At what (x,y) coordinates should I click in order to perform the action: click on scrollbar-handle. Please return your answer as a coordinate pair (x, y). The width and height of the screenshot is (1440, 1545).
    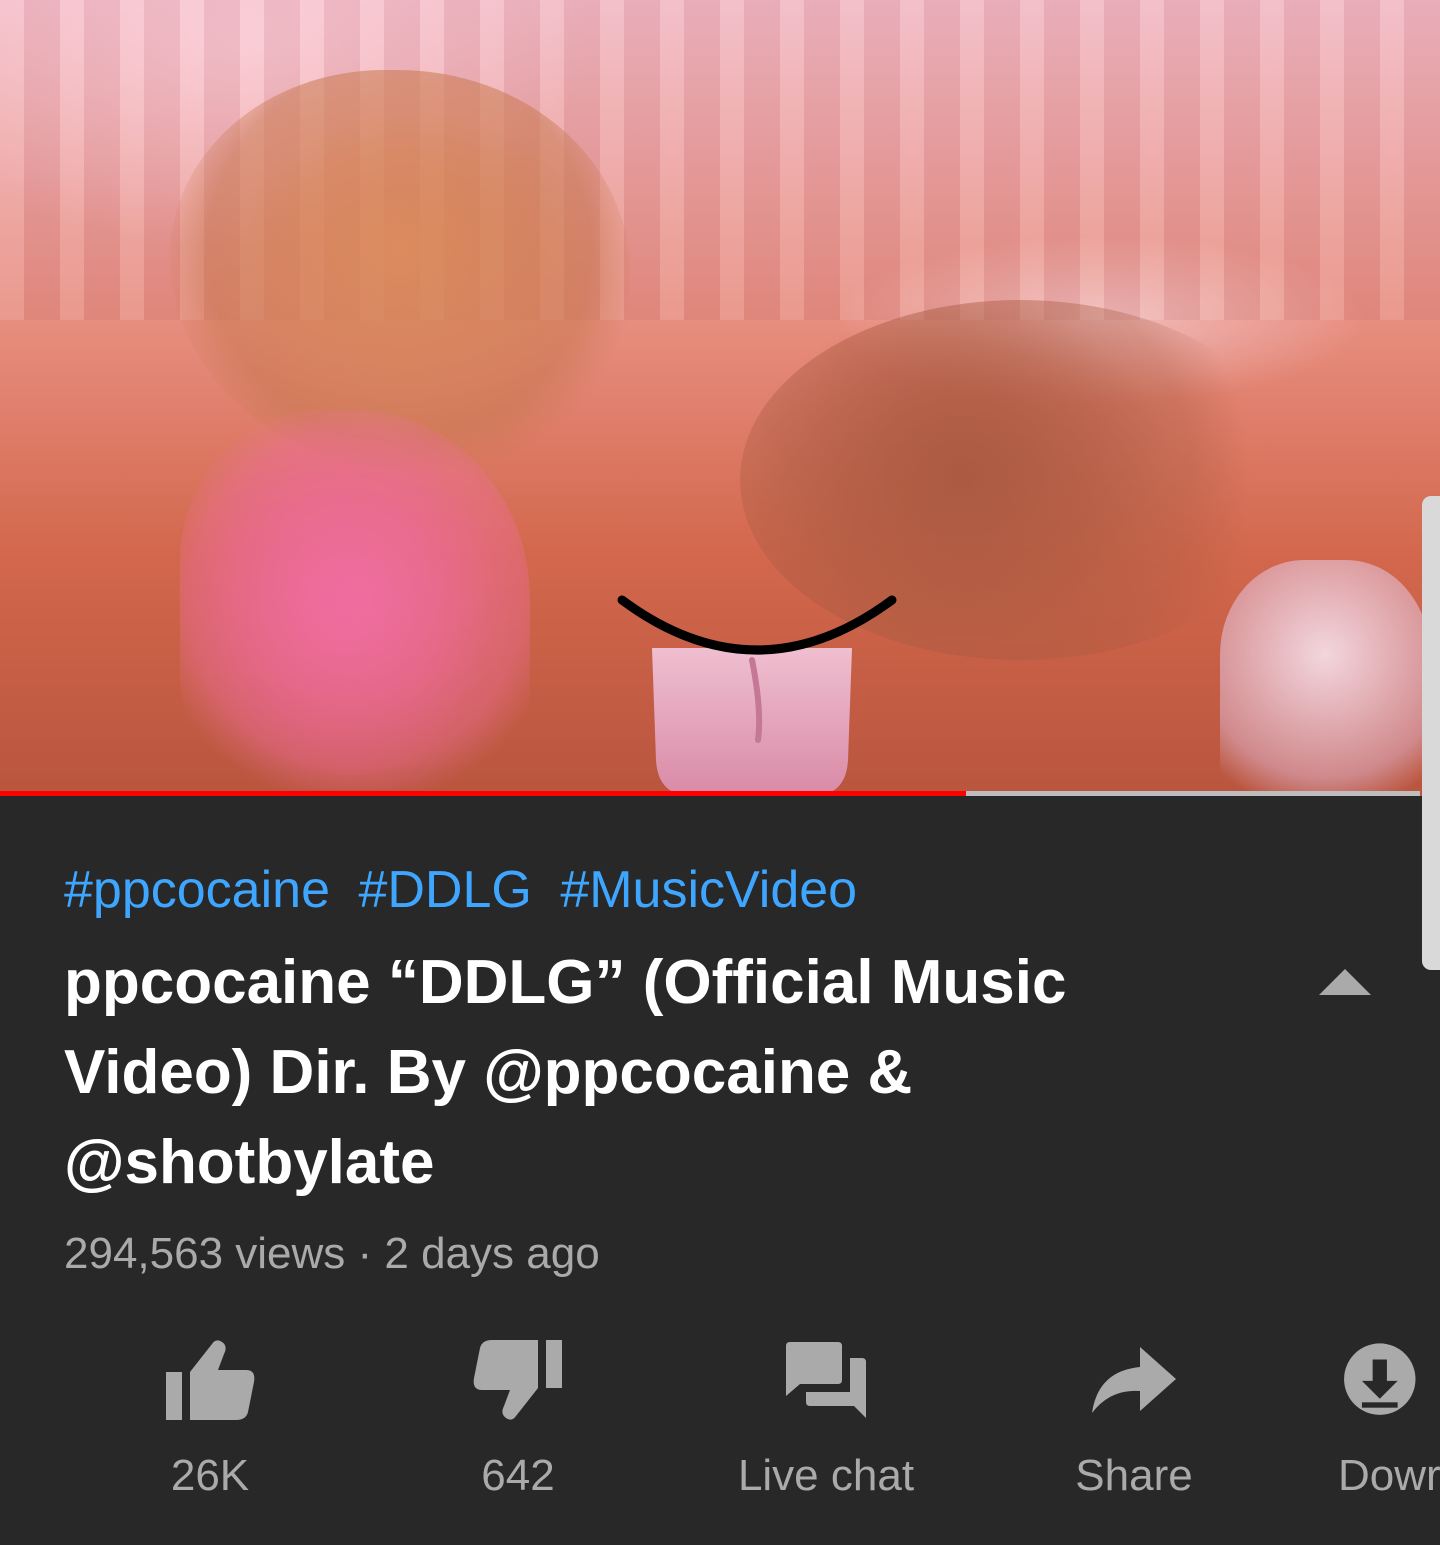
    Looking at the image, I should click on (1431, 733).